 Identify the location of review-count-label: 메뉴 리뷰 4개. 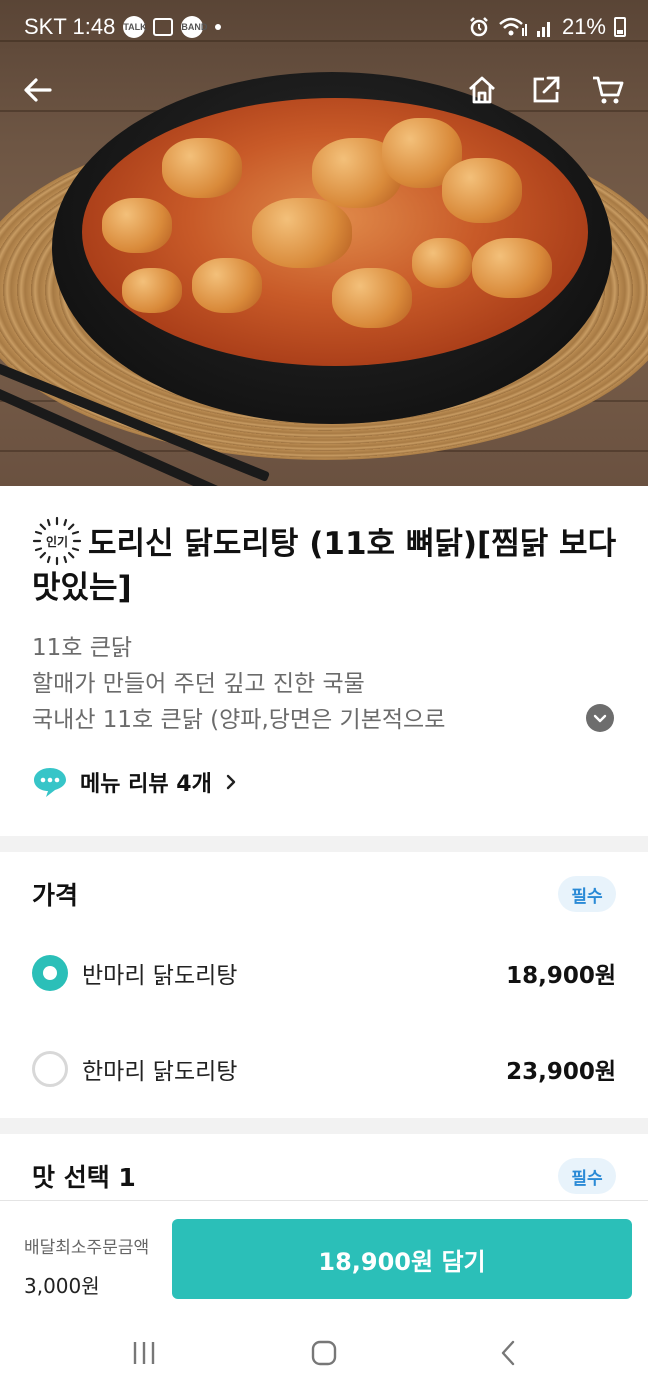
(146, 784).